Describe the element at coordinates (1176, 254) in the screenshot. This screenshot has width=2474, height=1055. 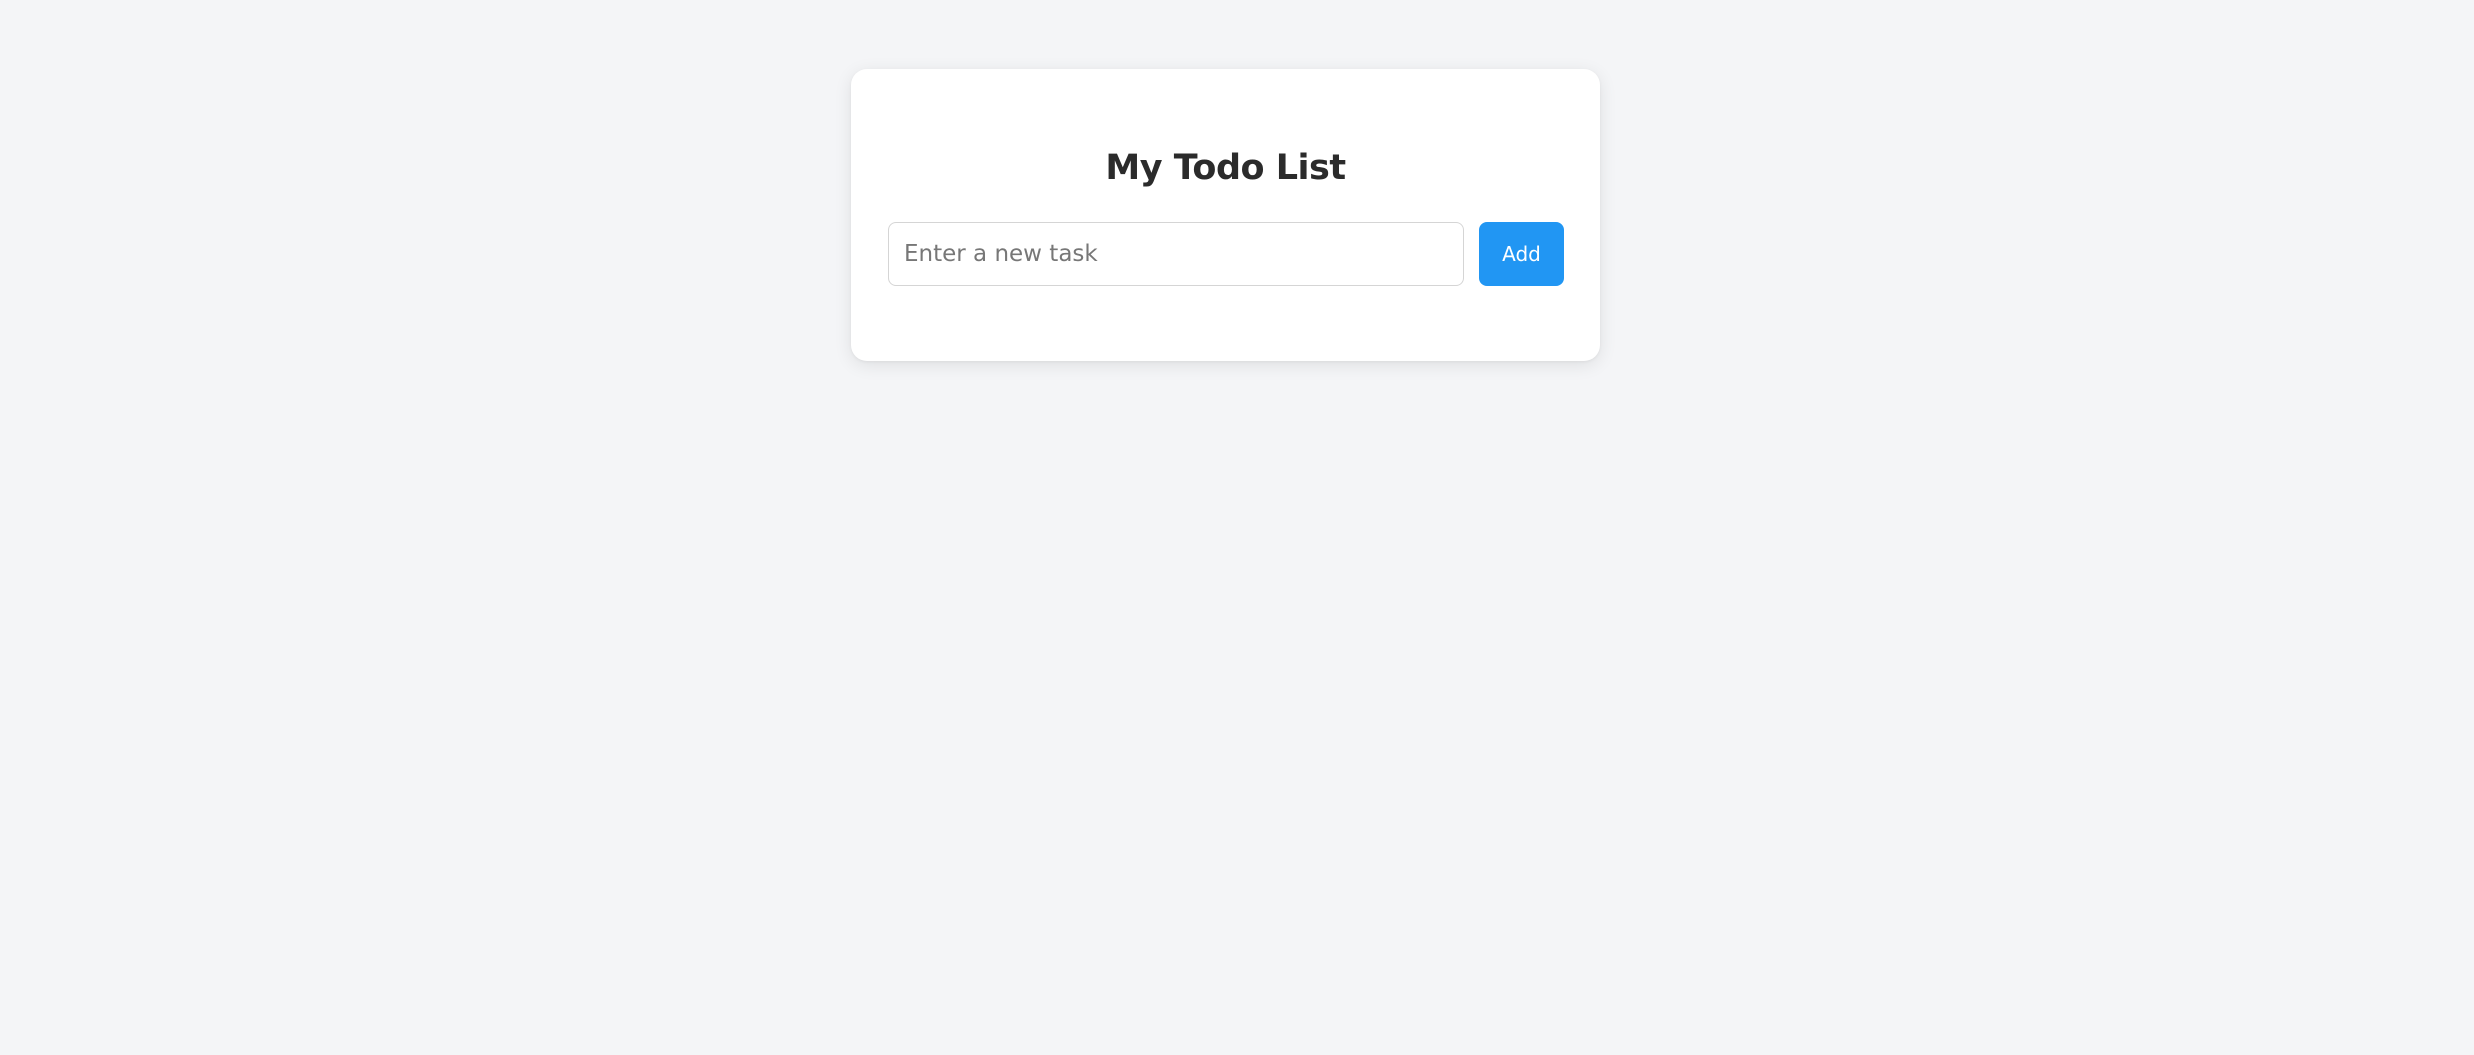
I see `new-task-input` at that location.